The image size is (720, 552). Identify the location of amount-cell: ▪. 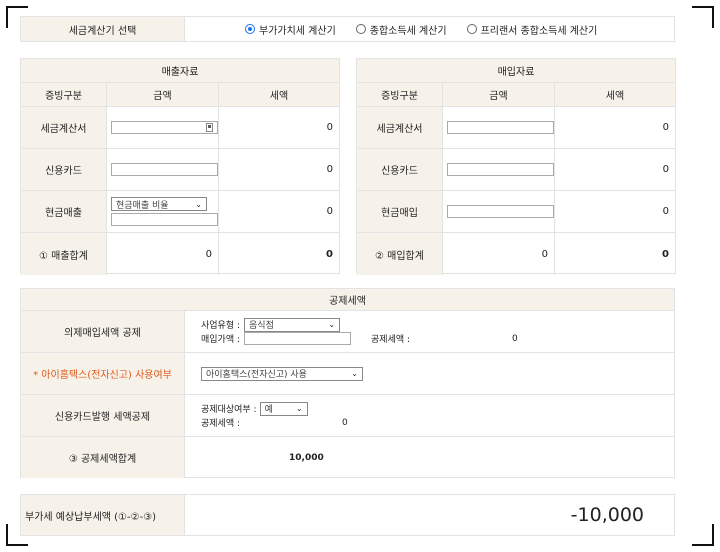
(163, 127).